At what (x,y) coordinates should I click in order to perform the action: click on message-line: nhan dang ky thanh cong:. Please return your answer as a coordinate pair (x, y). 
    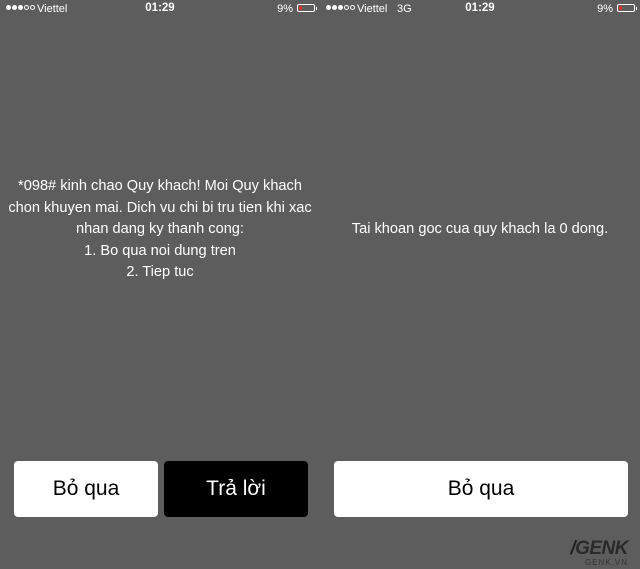
    Looking at the image, I should click on (160, 229).